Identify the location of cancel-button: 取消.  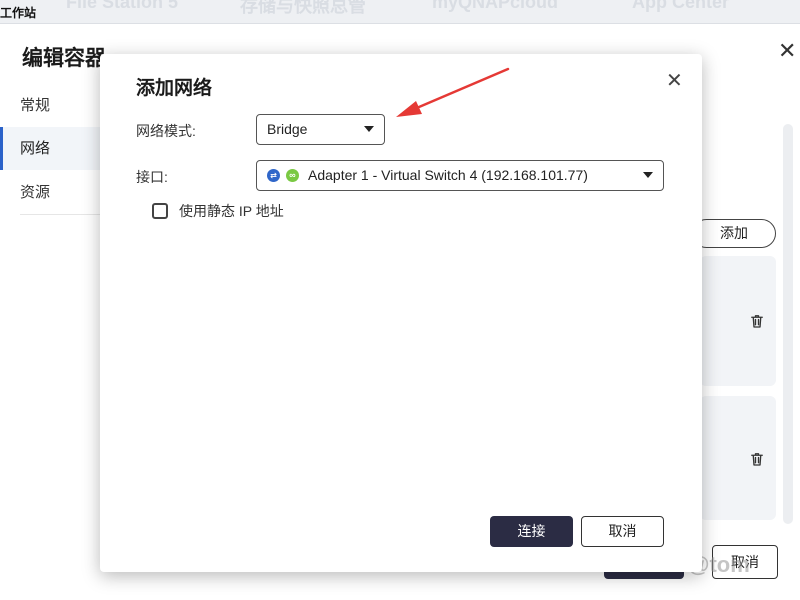
(622, 531).